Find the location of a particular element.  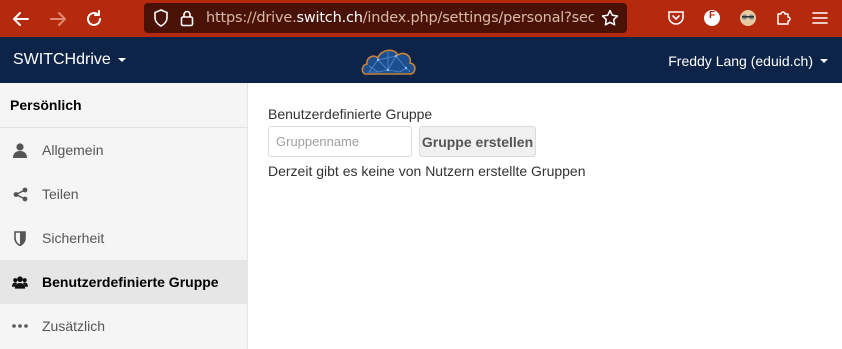

sidebar-item-benutzerdefinierte-gruppe: Benutzerdefinierte Gruppe is located at coordinates (123, 282).